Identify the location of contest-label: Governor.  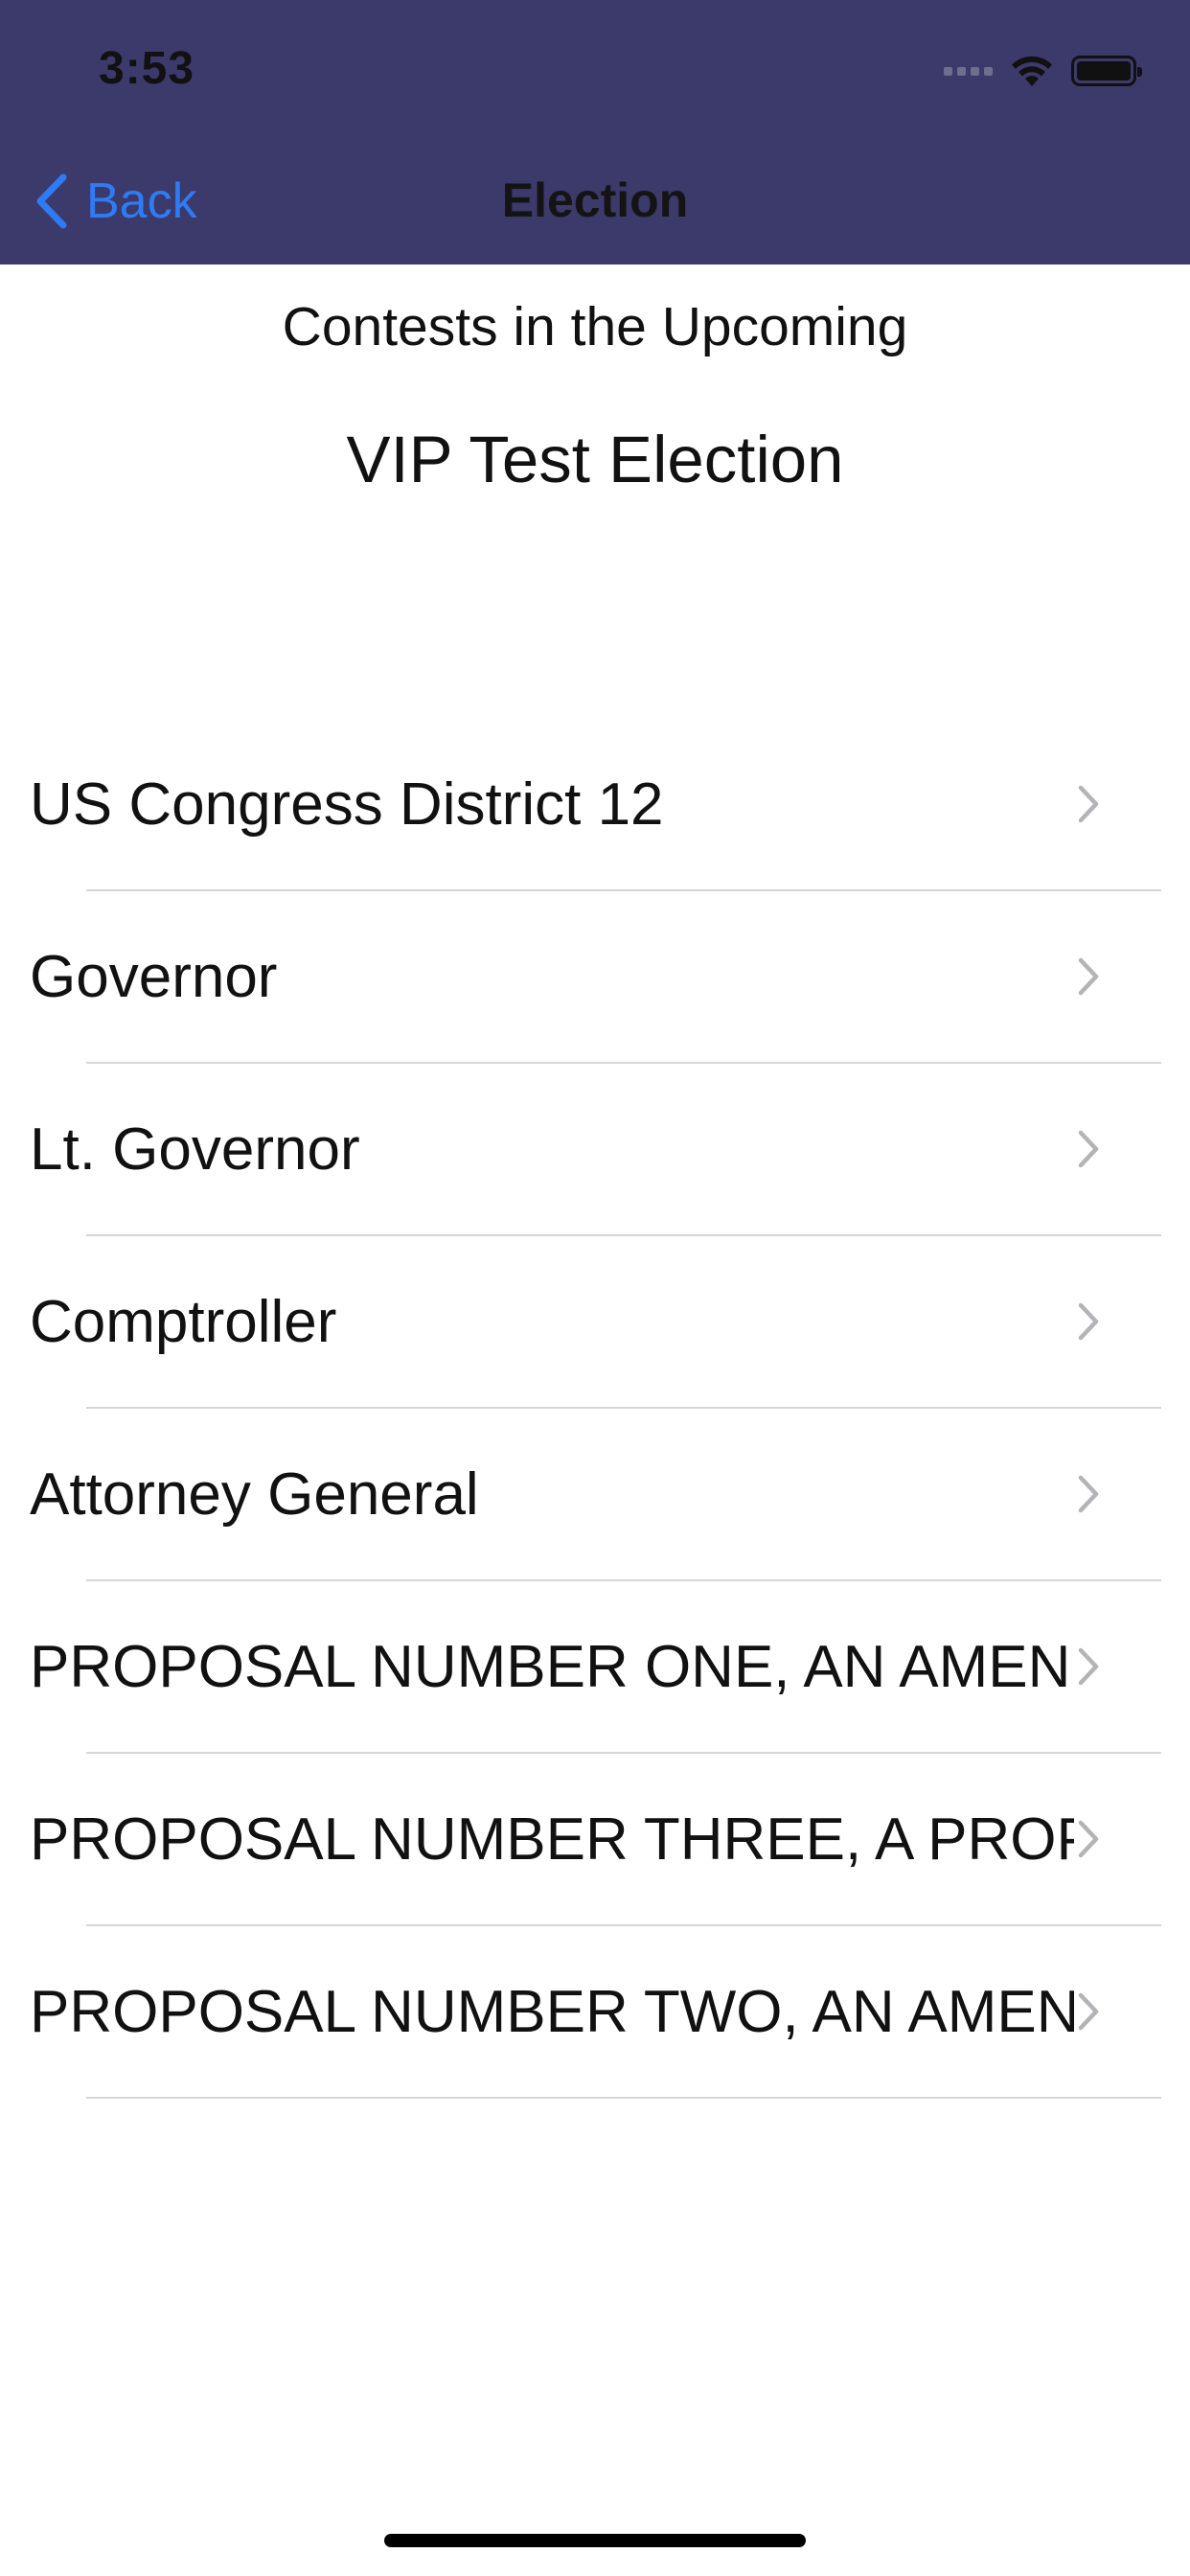
(154, 977).